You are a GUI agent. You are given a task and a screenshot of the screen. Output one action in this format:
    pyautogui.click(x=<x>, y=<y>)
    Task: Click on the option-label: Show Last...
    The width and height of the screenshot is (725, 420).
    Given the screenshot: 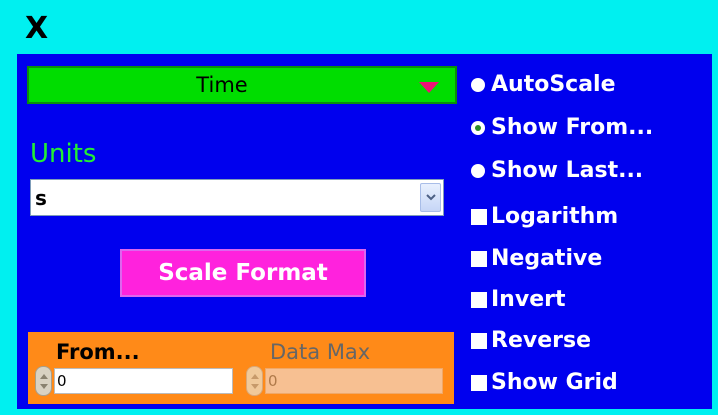 What is the action you would take?
    pyautogui.click(x=567, y=170)
    